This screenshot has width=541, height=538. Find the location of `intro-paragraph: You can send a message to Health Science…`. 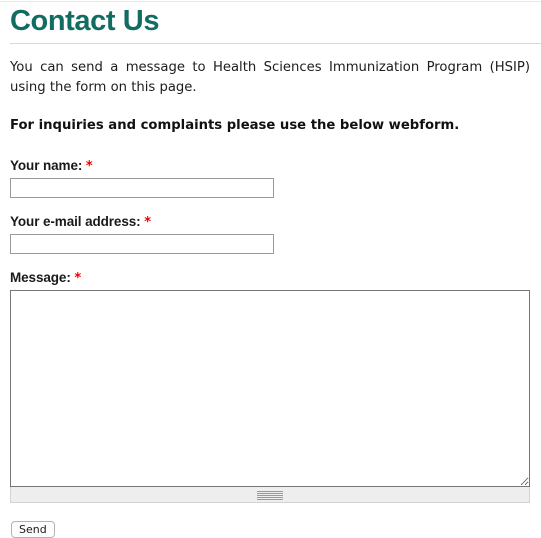

intro-paragraph: You can send a message to Health Science… is located at coordinates (270, 77).